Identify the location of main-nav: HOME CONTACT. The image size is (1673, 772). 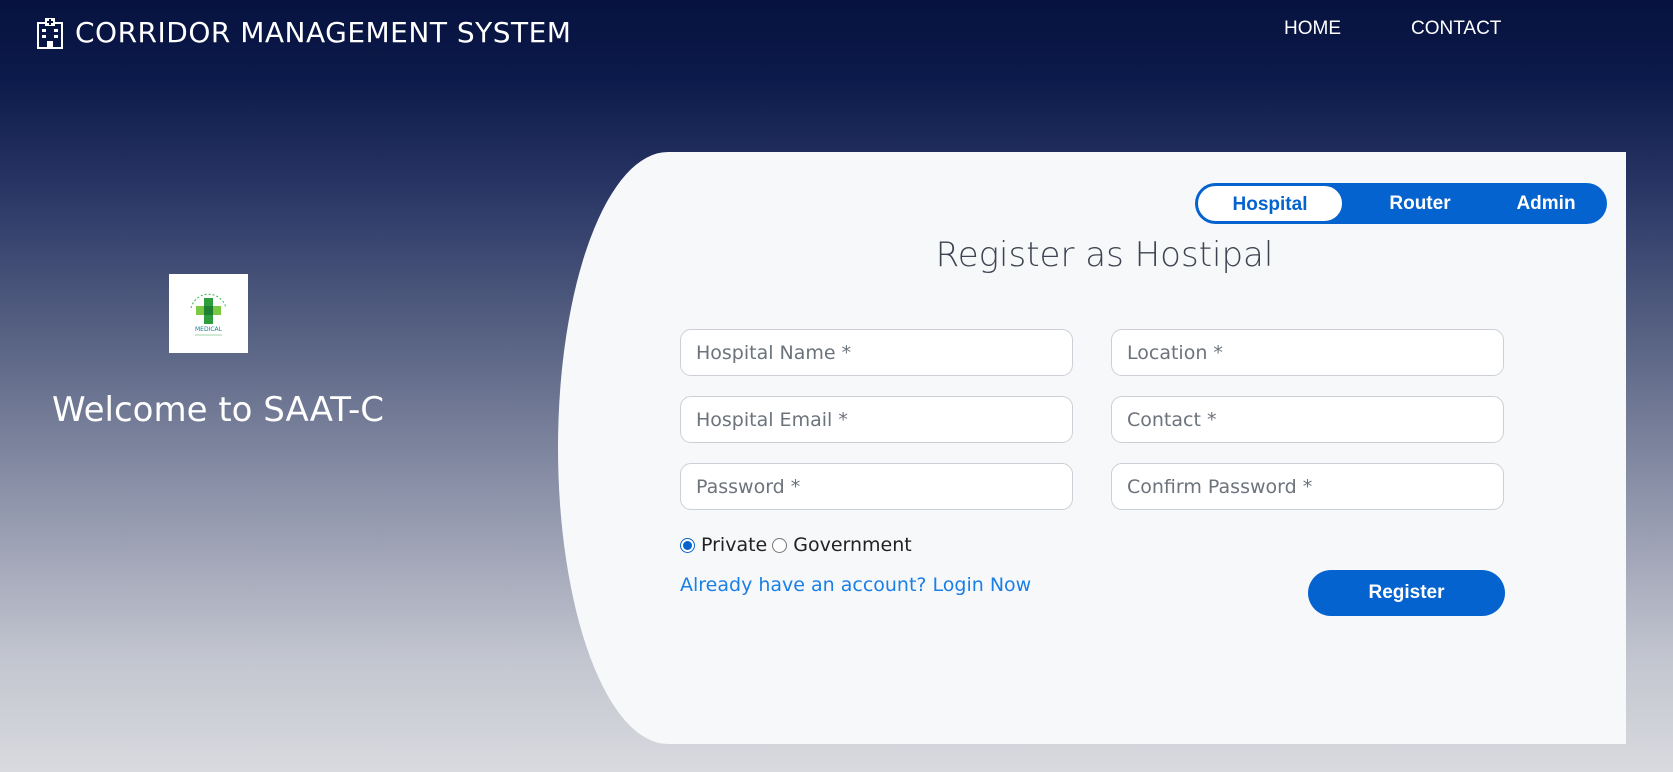
(1392, 29).